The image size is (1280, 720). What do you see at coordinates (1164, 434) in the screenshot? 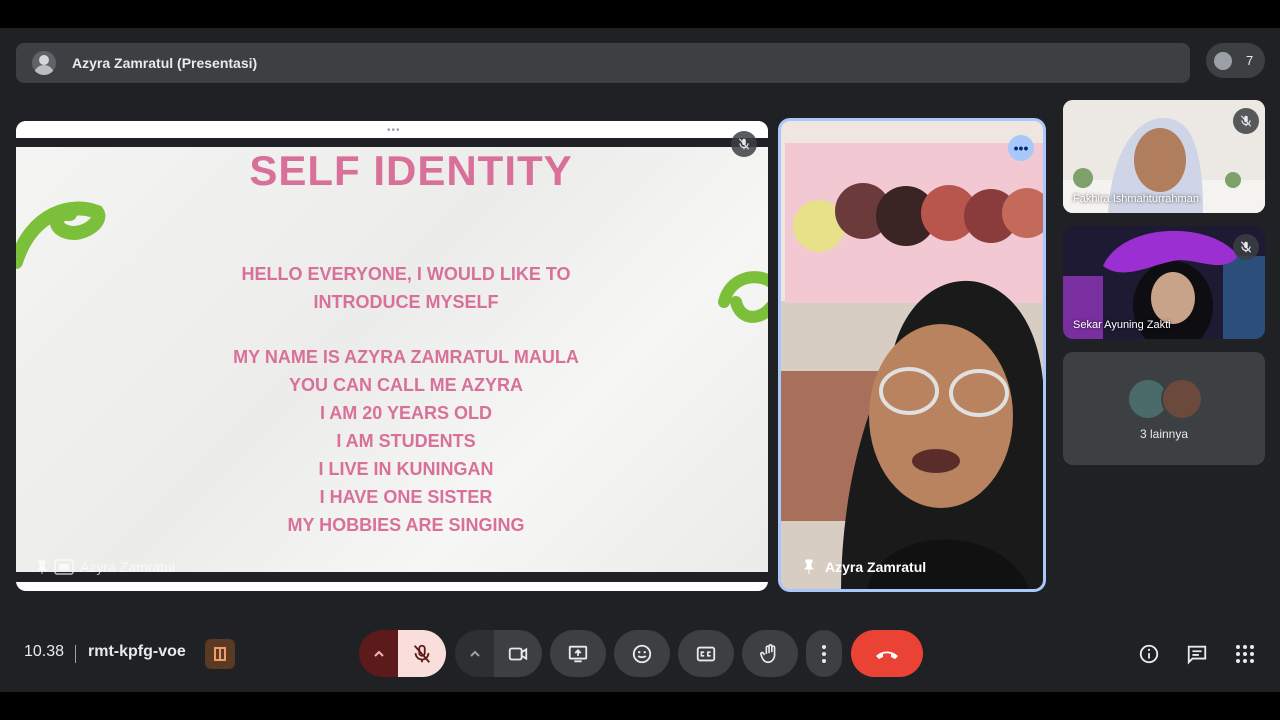
I see `others-label: 3 lainnya` at bounding box center [1164, 434].